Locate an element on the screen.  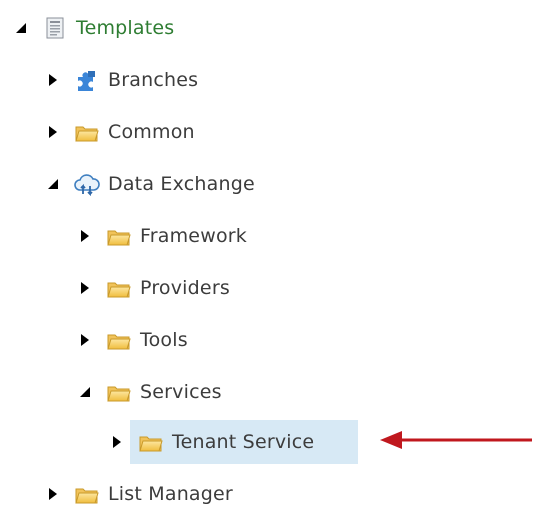
tree-item-label: Providers is located at coordinates (185, 288).